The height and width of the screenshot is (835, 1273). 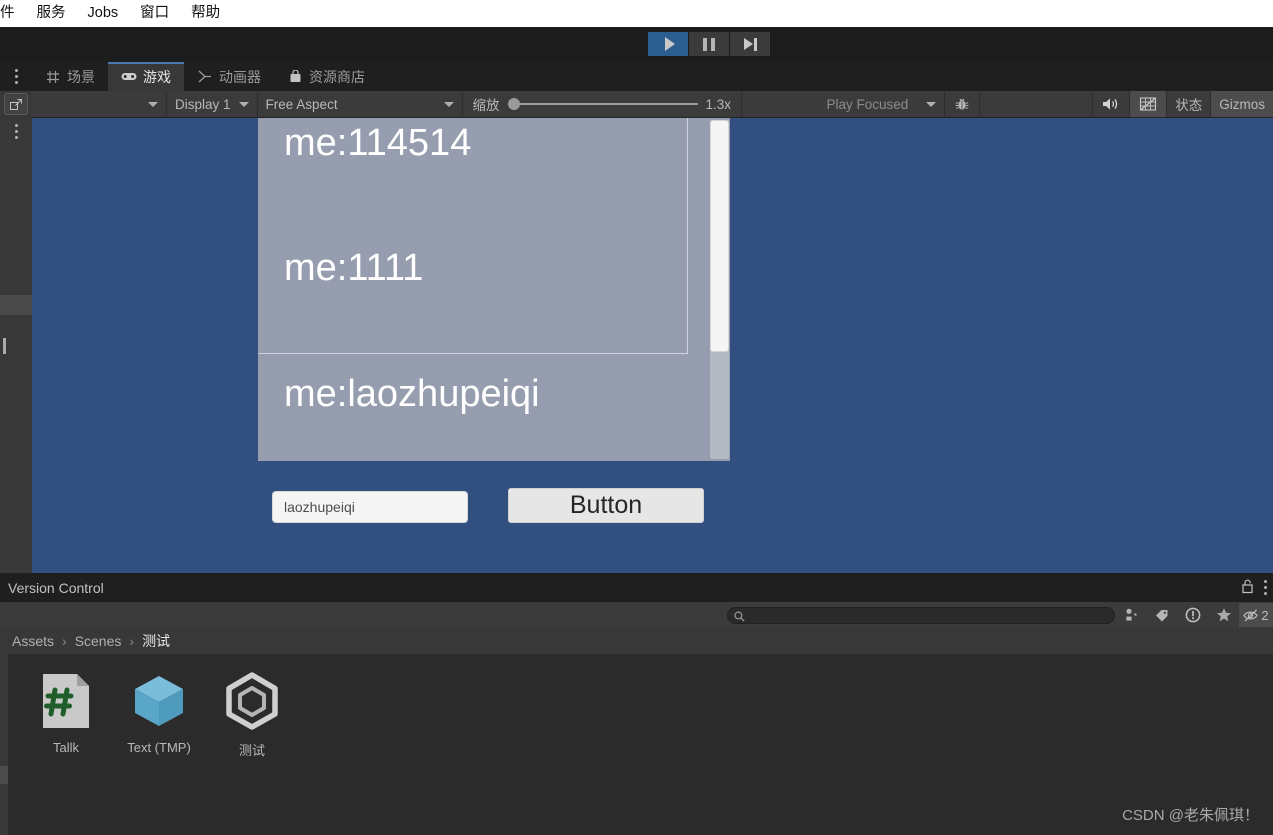 What do you see at coordinates (1257, 588) in the screenshot?
I see `version-control-actions` at bounding box center [1257, 588].